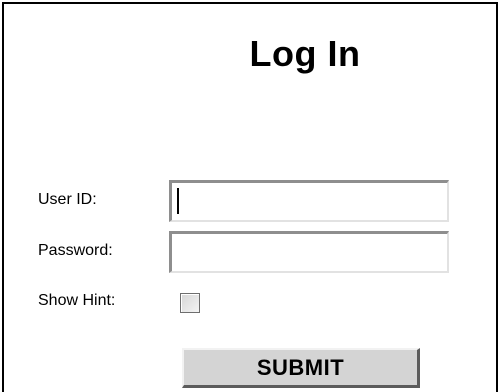 The height and width of the screenshot is (392, 500). I want to click on password-label: Password:, so click(75, 250).